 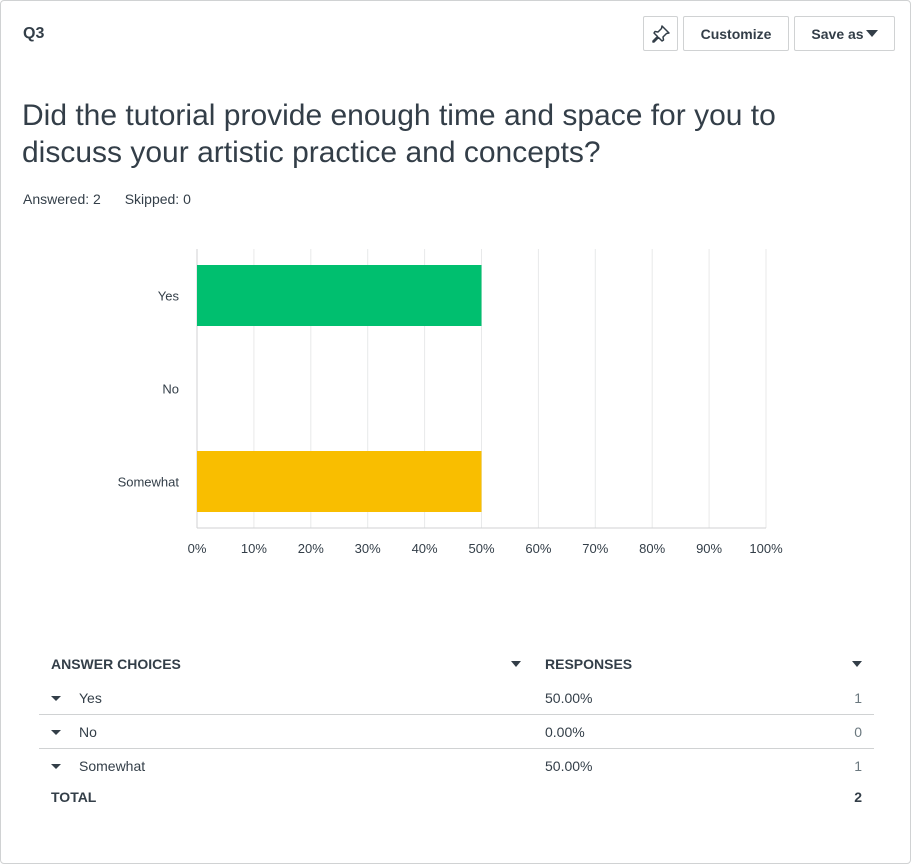 I want to click on x-tick-label: 70%, so click(x=595, y=548).